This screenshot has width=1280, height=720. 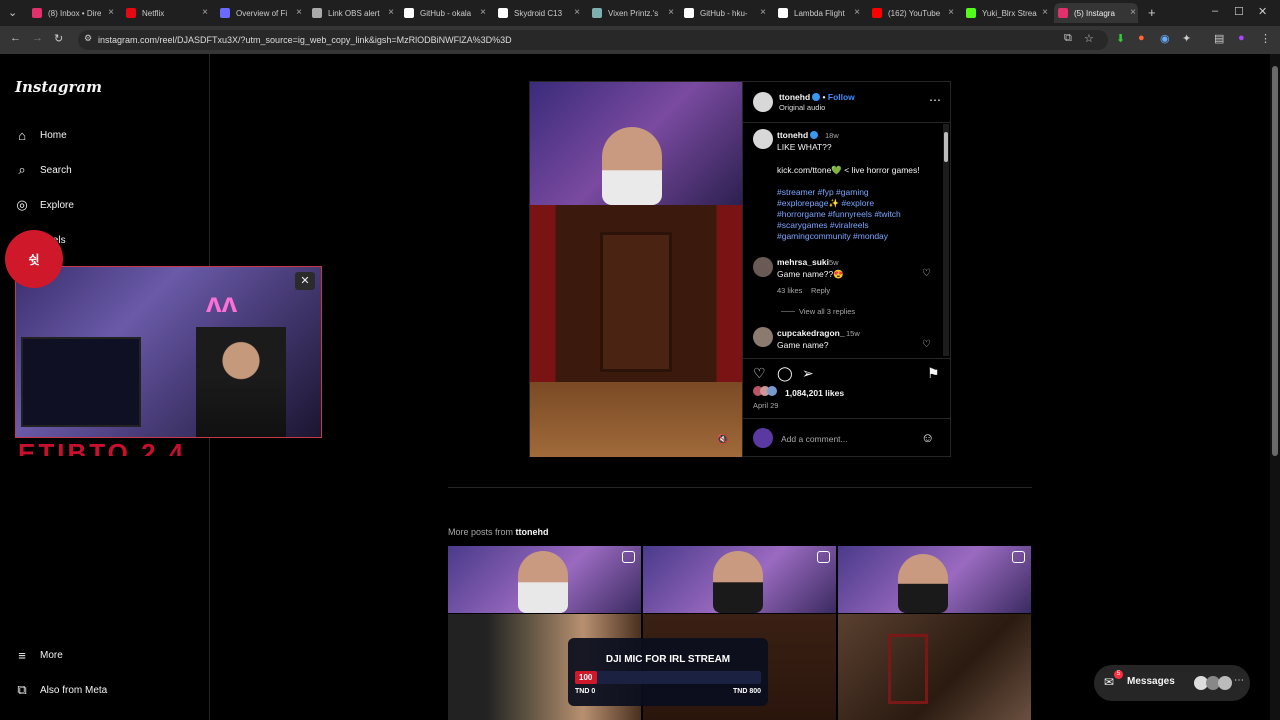 What do you see at coordinates (1141, 38) in the screenshot?
I see `extension-fire-icon: ●` at bounding box center [1141, 38].